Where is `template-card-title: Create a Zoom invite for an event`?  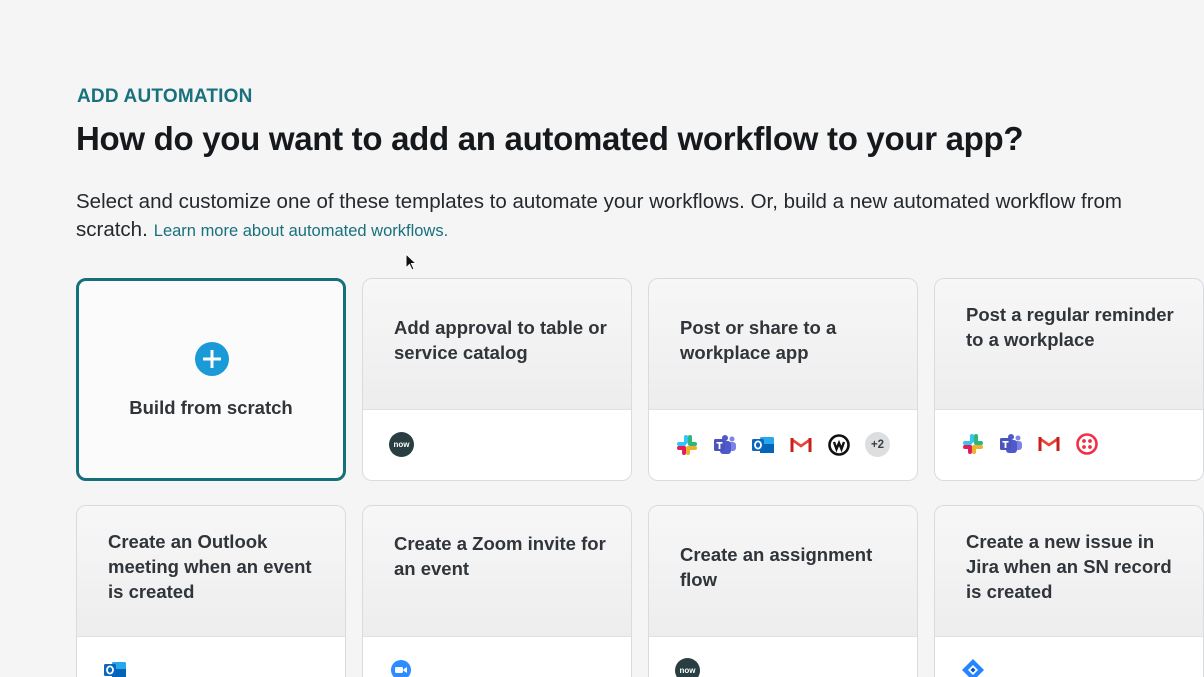 template-card-title: Create a Zoom invite for an event is located at coordinates (500, 556).